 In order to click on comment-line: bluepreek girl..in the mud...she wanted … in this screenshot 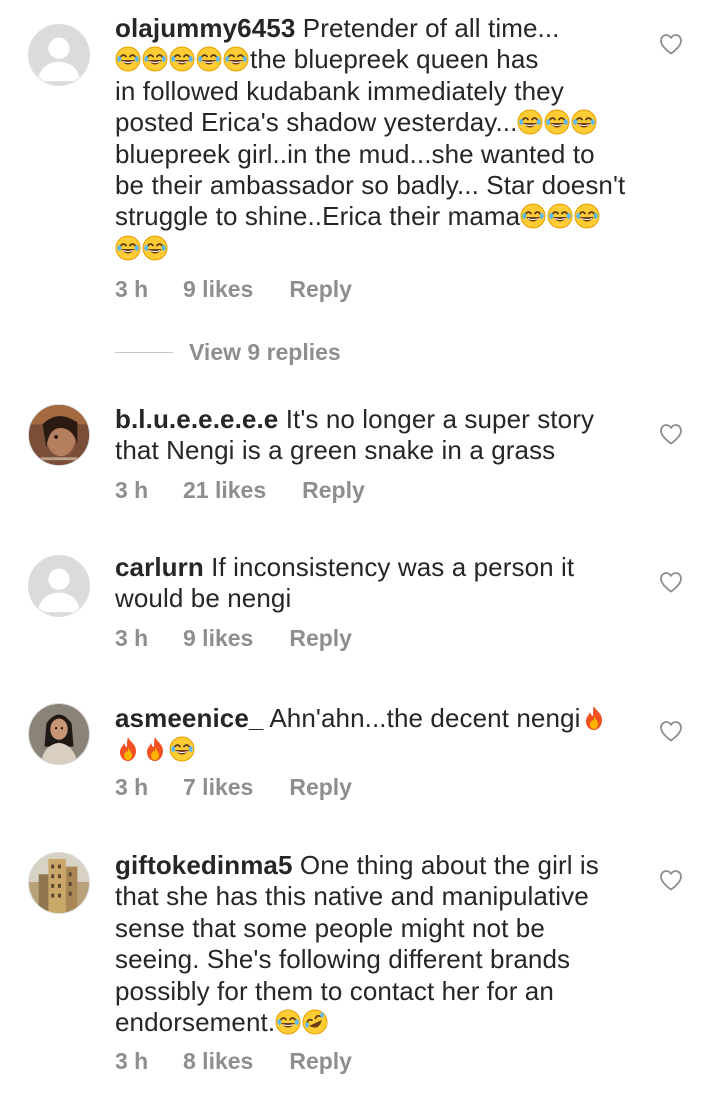, I will do `click(355, 153)`.